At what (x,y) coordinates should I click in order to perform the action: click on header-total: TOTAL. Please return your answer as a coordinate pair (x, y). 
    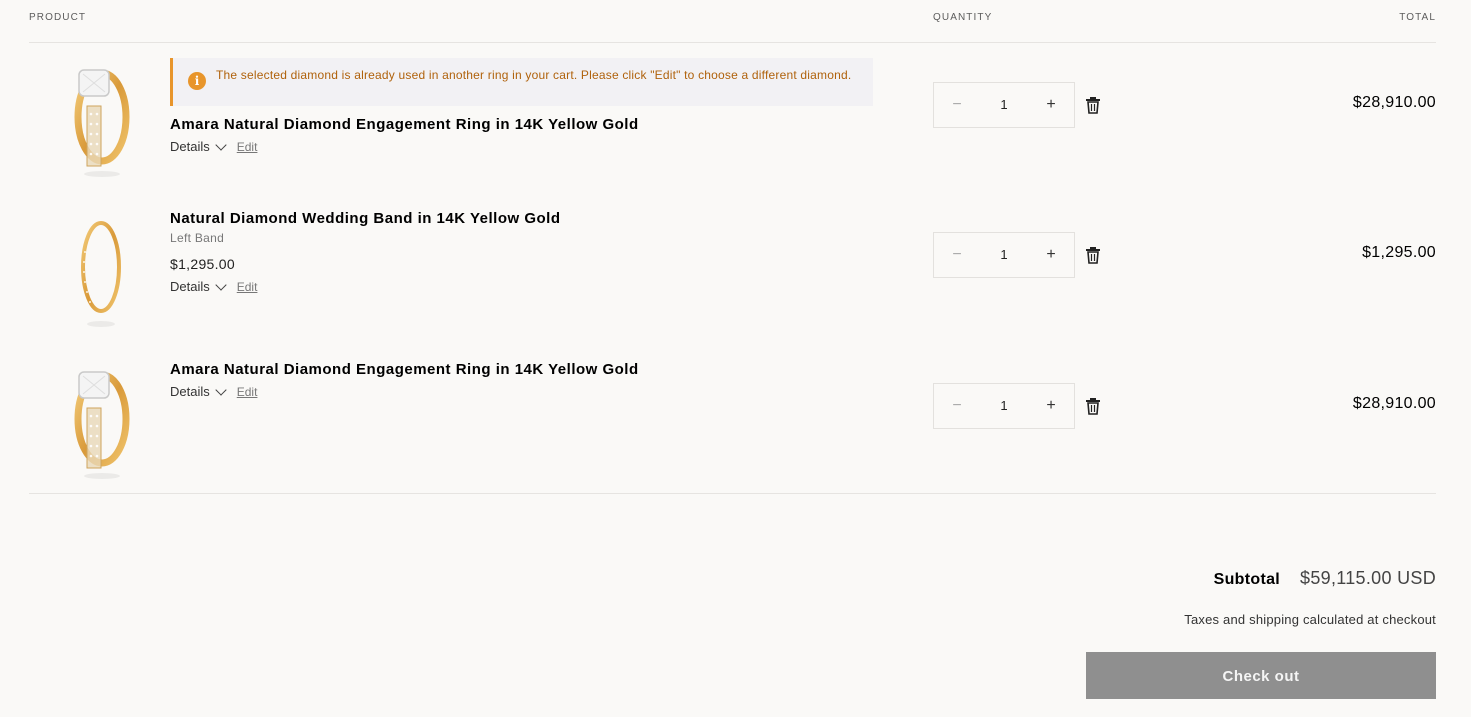
    Looking at the image, I should click on (1417, 17).